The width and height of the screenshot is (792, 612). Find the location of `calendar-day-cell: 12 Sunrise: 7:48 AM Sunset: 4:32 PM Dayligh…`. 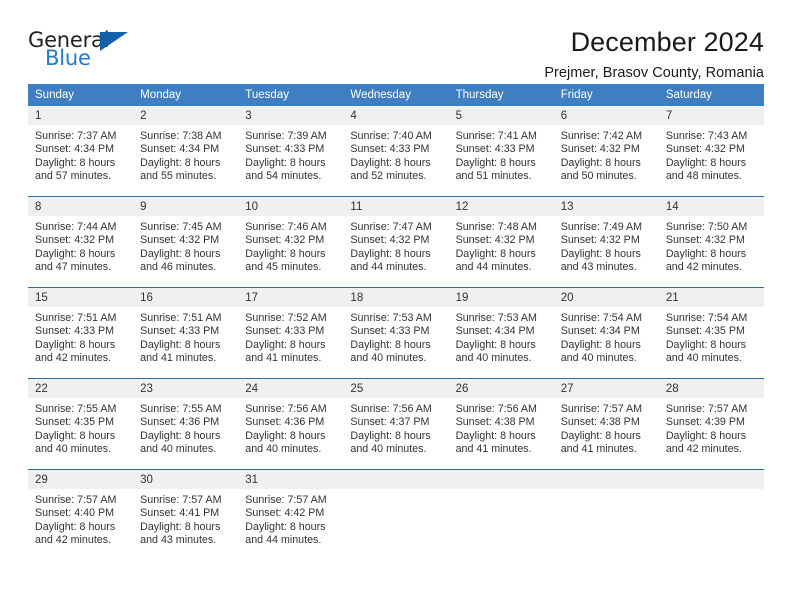

calendar-day-cell: 12 Sunrise: 7:48 AM Sunset: 4:32 PM Dayligh… is located at coordinates (501, 242).